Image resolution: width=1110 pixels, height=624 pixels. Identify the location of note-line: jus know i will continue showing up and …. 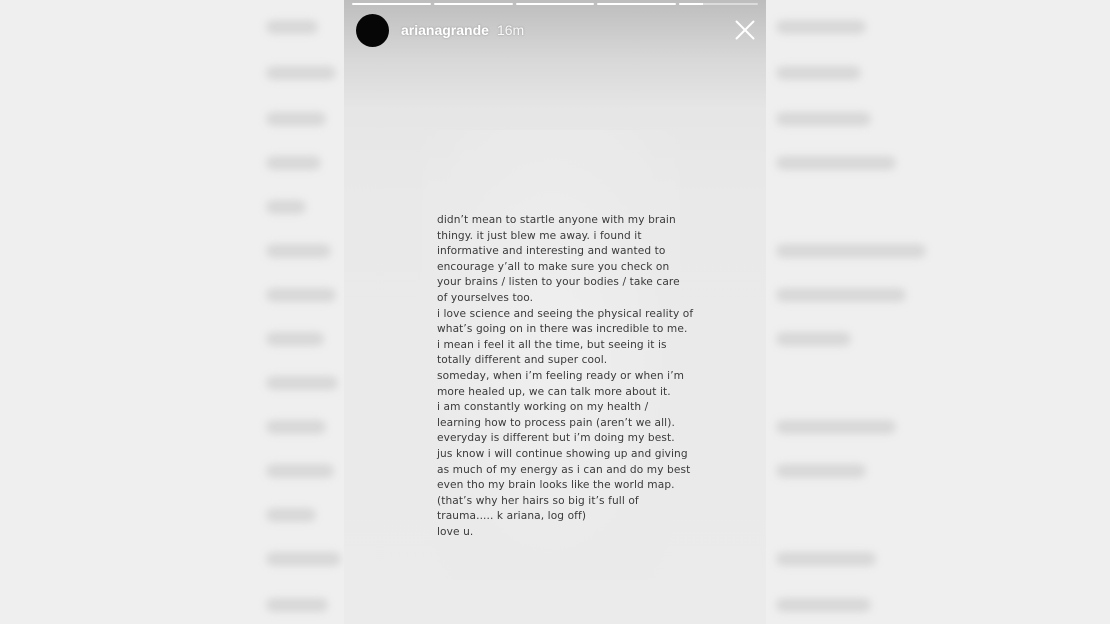
(562, 453).